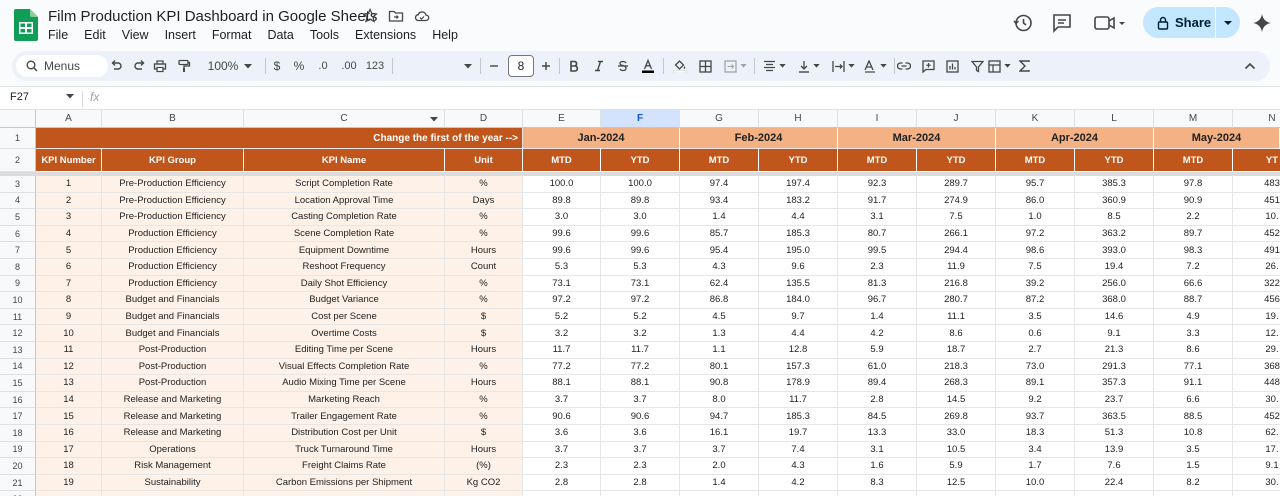 This screenshot has width=1280, height=496. I want to click on insert-comment-button, so click(928, 66).